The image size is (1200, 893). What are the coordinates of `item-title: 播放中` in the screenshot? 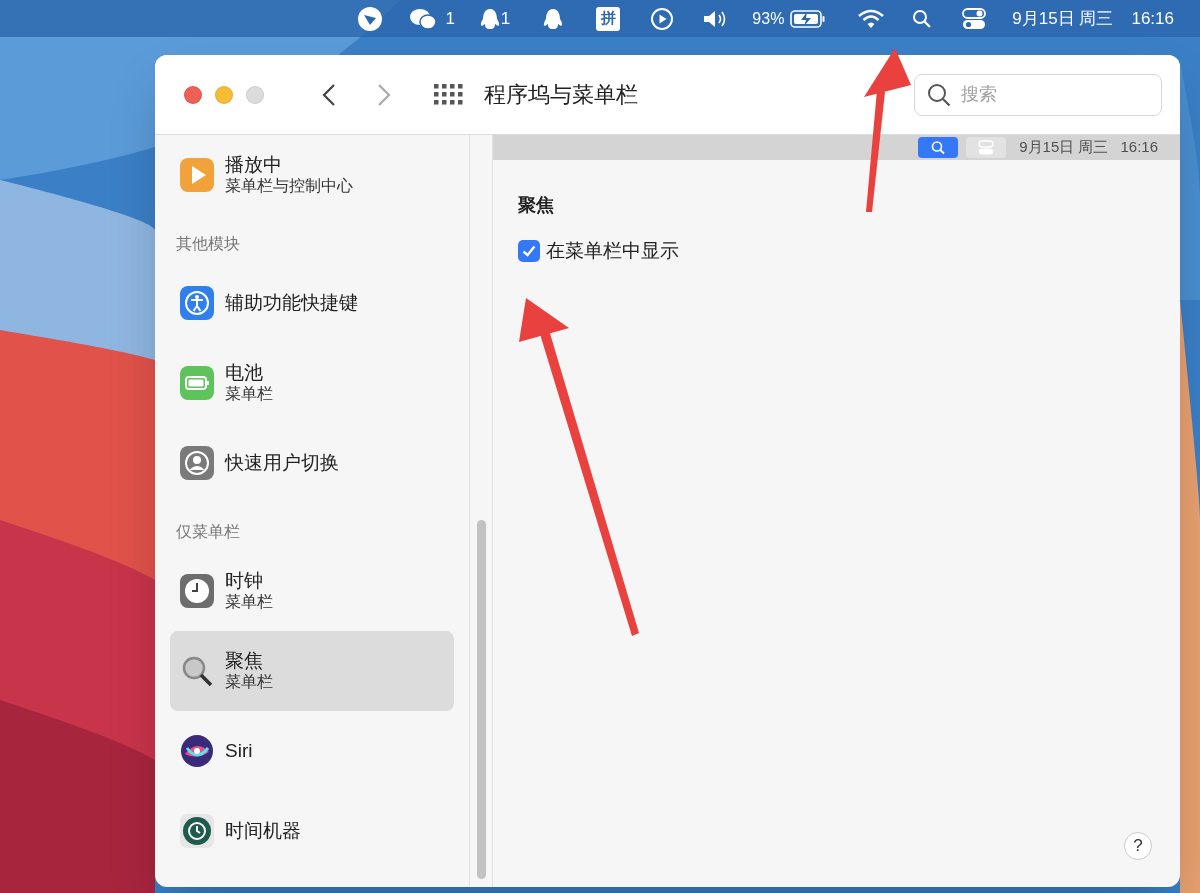 It's located at (254, 165).